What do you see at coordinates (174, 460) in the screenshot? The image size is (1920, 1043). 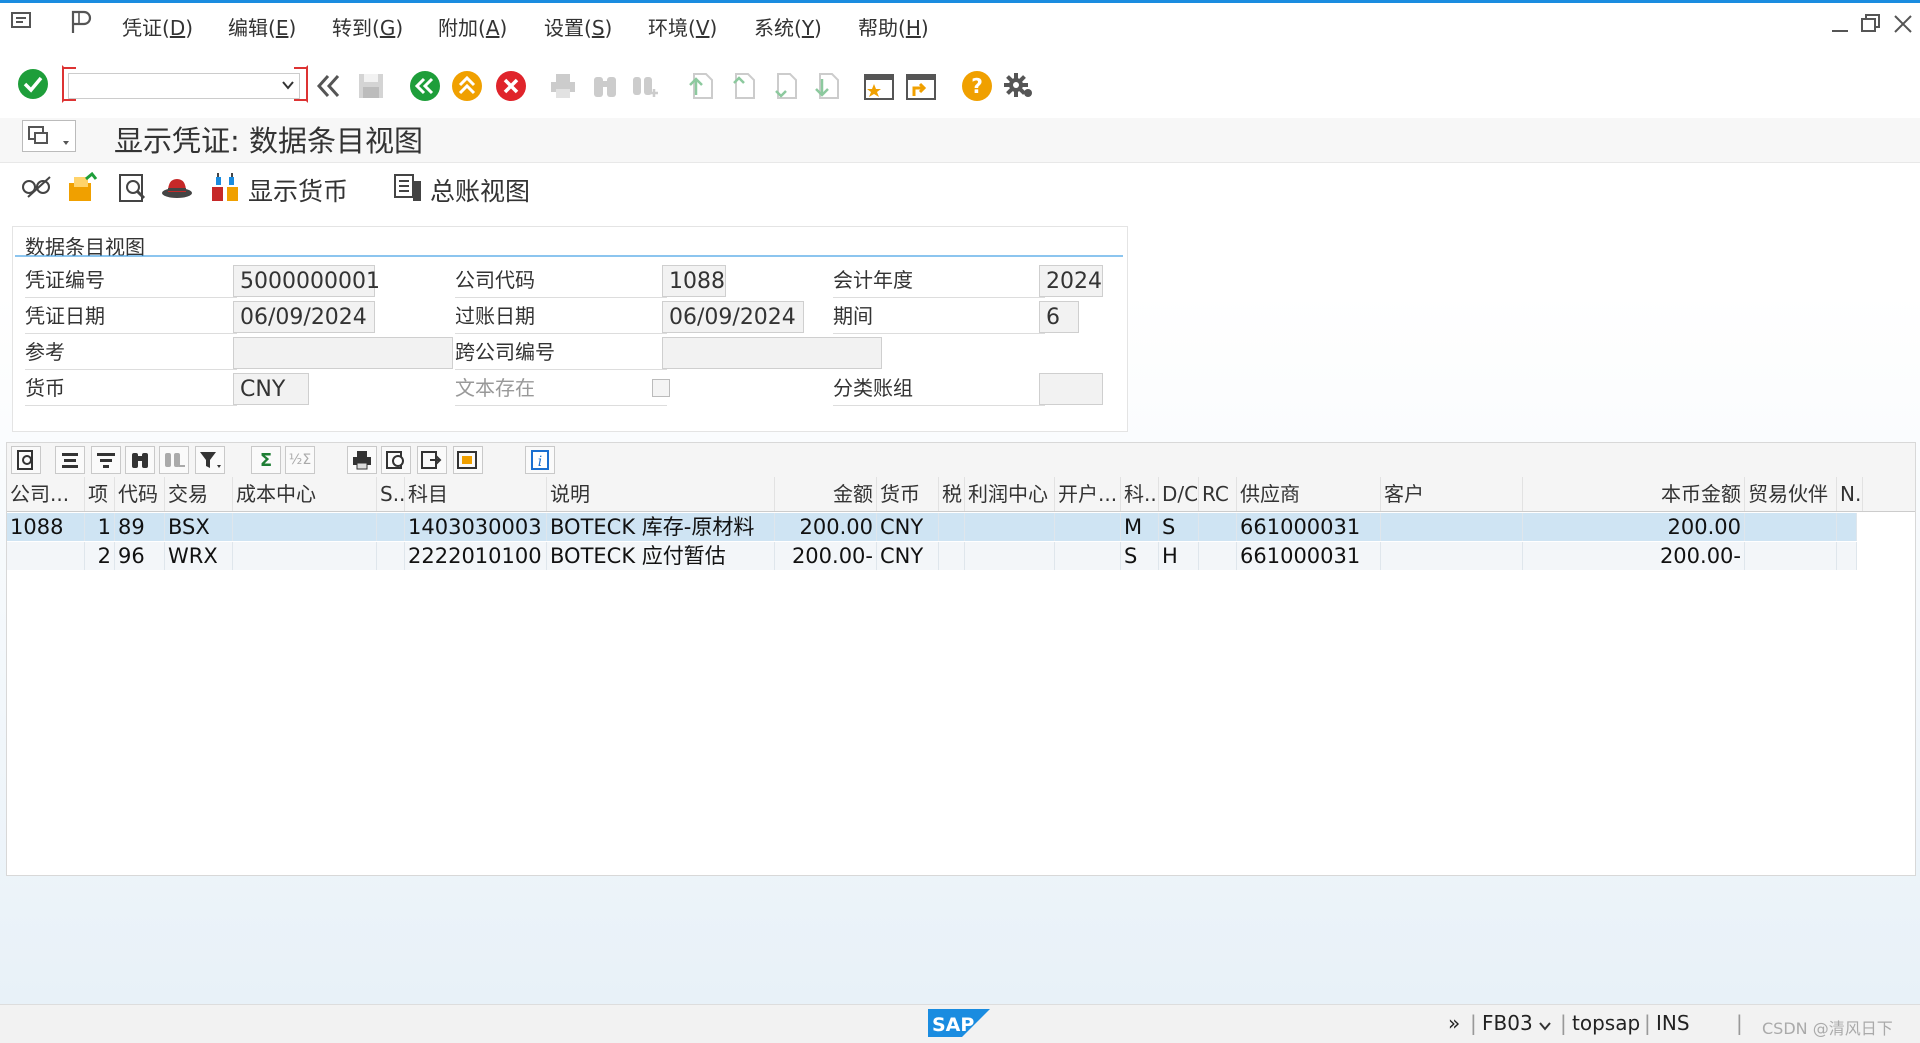 I see `grid-find-next-icon` at bounding box center [174, 460].